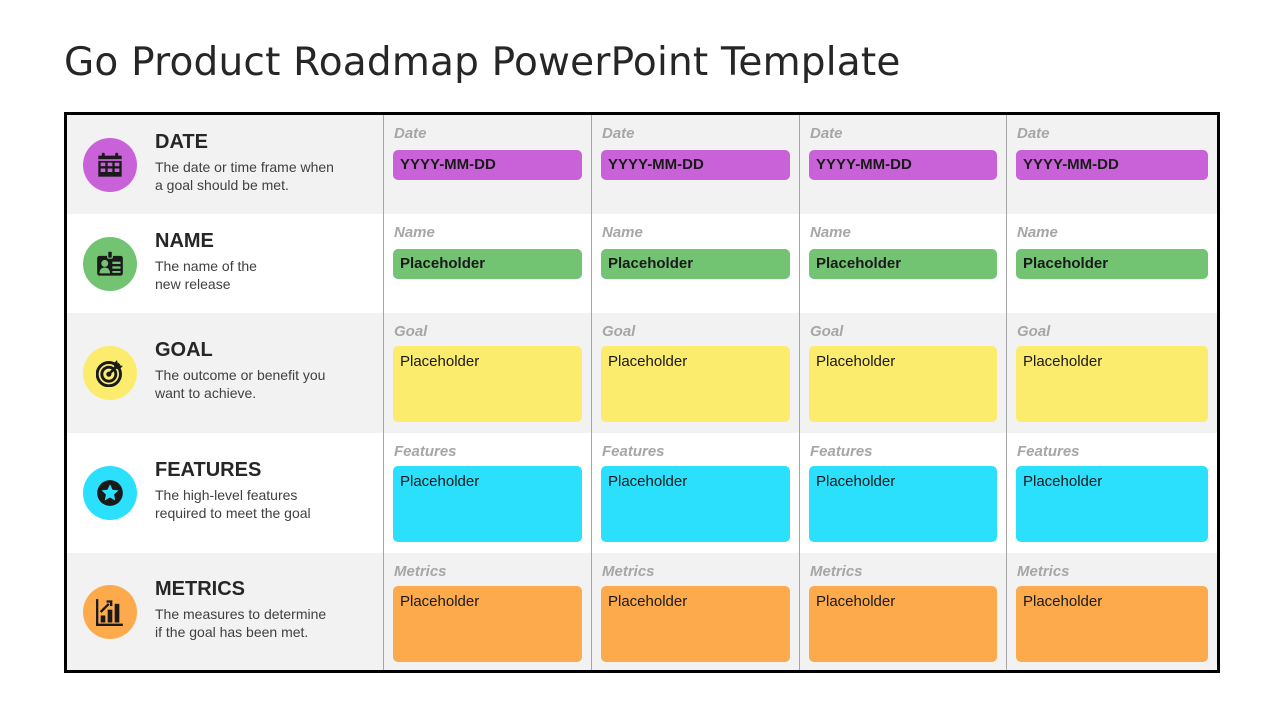 The image size is (1280, 720). What do you see at coordinates (200, 588) in the screenshot?
I see `row-title: METRICS` at bounding box center [200, 588].